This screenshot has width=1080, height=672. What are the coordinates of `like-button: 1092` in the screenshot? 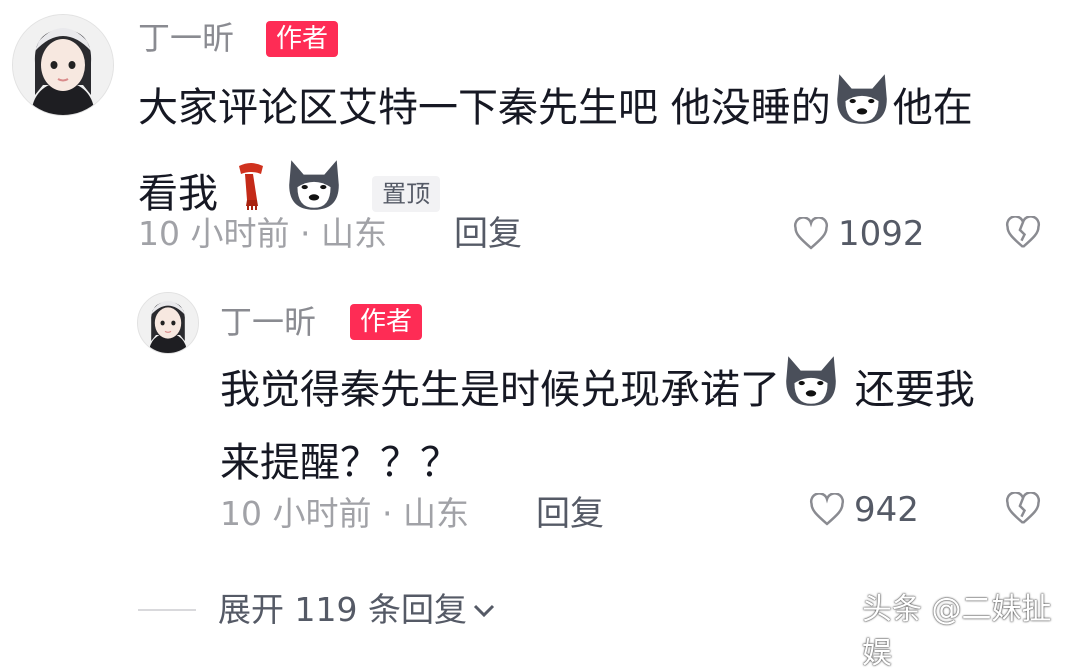 It's located at (858, 234).